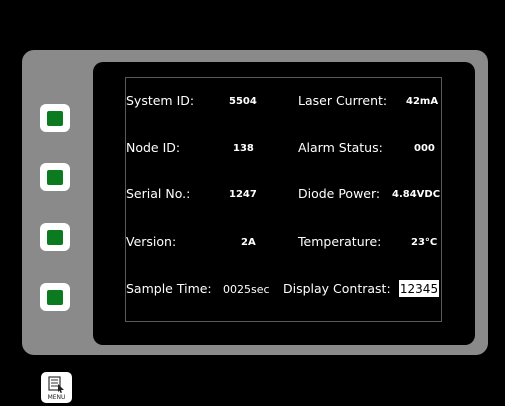  Describe the element at coordinates (160, 100) in the screenshot. I see `system-id-label: System ID:` at that location.